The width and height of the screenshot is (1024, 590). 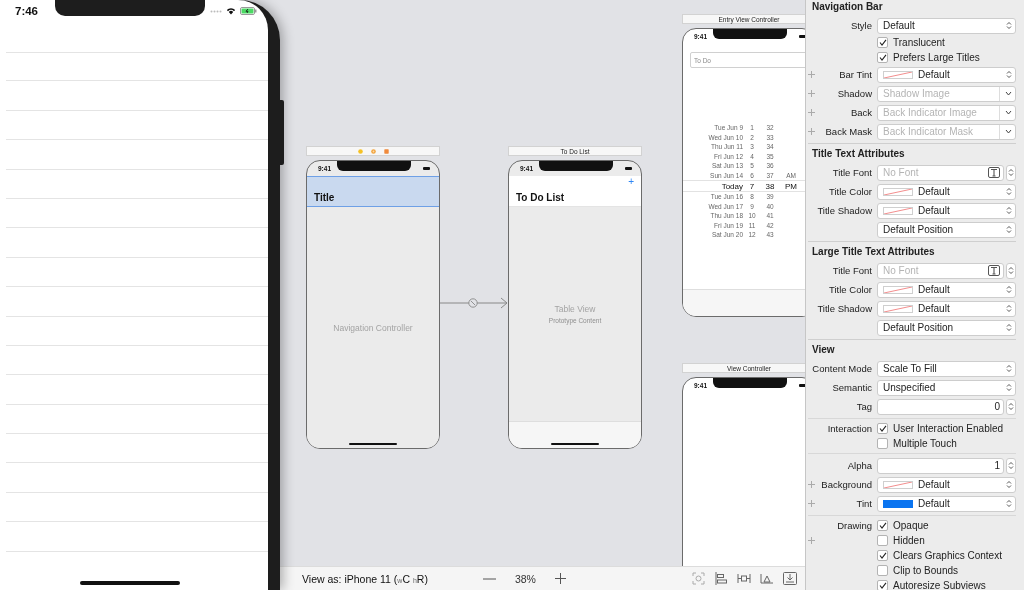 What do you see at coordinates (854, 525) in the screenshot?
I see `field-label: Drawing` at bounding box center [854, 525].